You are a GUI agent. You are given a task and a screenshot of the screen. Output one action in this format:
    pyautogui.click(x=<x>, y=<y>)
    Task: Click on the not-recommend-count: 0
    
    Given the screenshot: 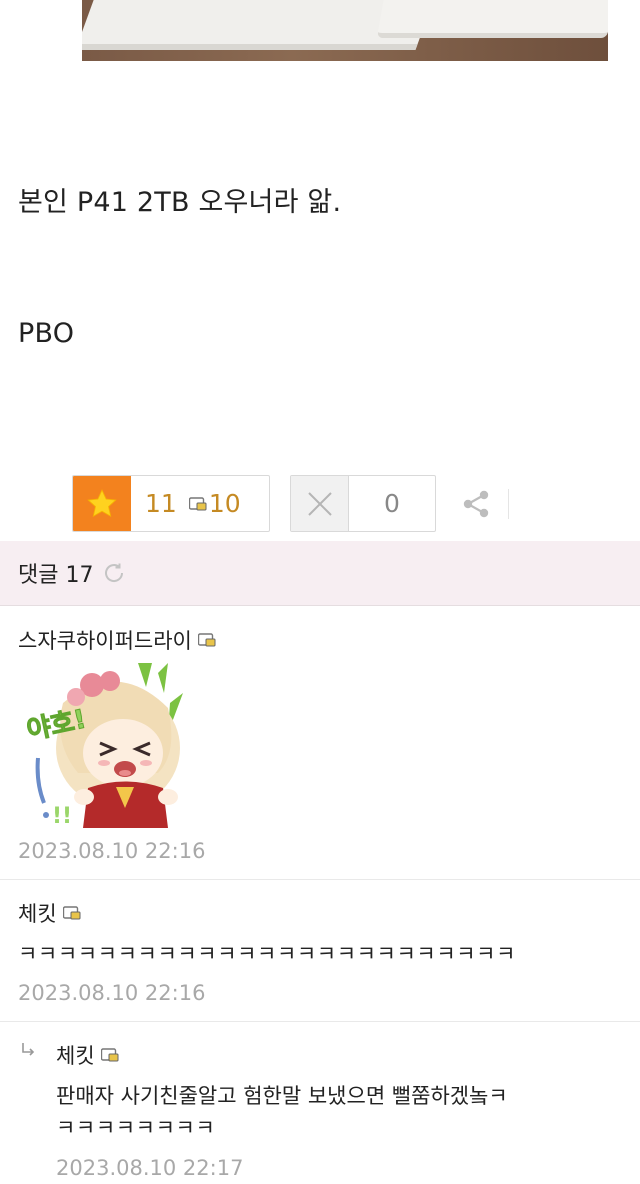 What is the action you would take?
    pyautogui.click(x=392, y=503)
    